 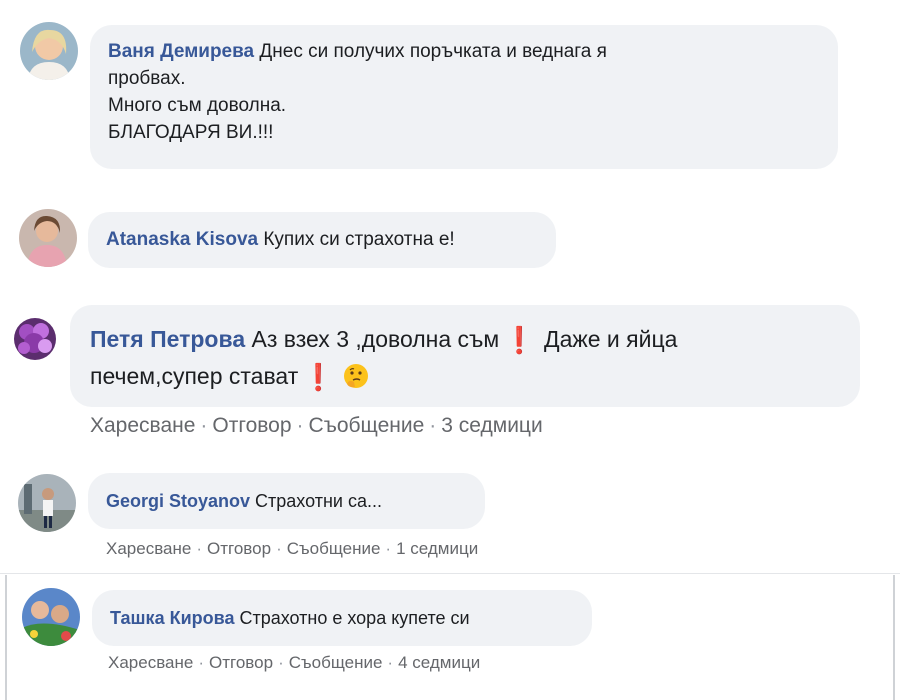 I want to click on comment-author: Ташка Кирова, so click(x=172, y=618).